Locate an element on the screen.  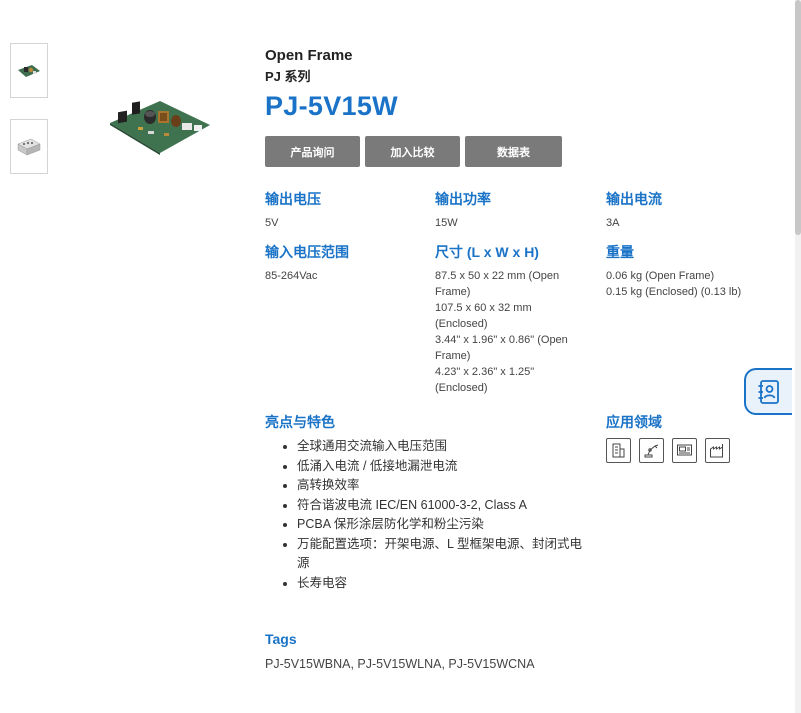
list-item: PCBA 保形涂层防化学和粉尘污染 is located at coordinates (444, 525).